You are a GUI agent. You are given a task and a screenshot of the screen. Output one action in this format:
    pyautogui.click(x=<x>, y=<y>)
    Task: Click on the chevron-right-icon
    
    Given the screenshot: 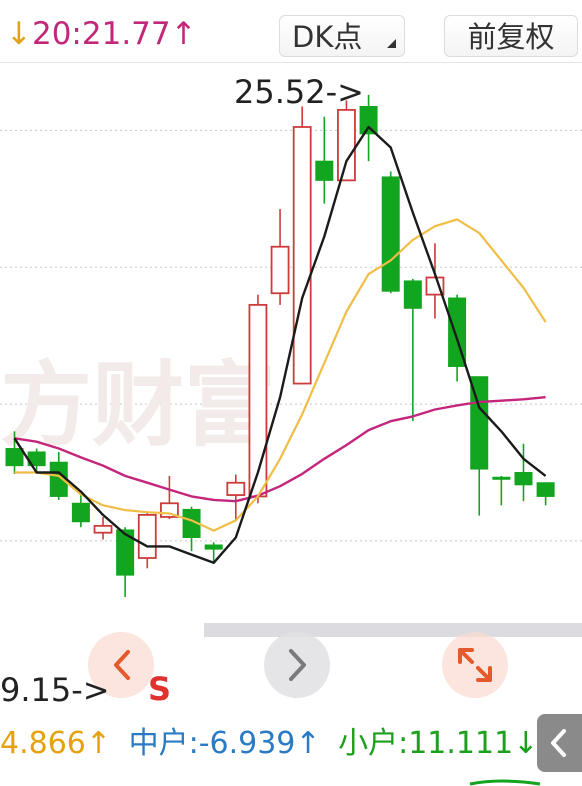 What is the action you would take?
    pyautogui.click(x=297, y=665)
    